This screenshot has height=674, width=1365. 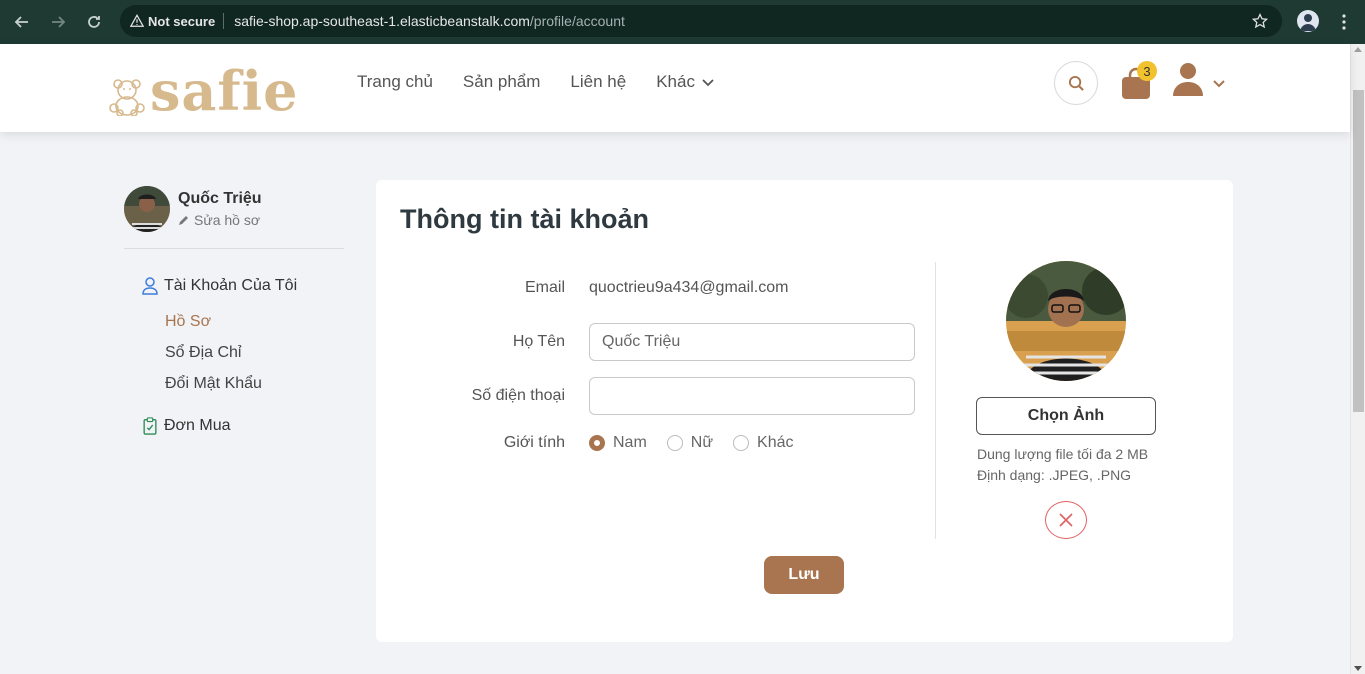 What do you see at coordinates (544, 287) in the screenshot?
I see `email-label: Email` at bounding box center [544, 287].